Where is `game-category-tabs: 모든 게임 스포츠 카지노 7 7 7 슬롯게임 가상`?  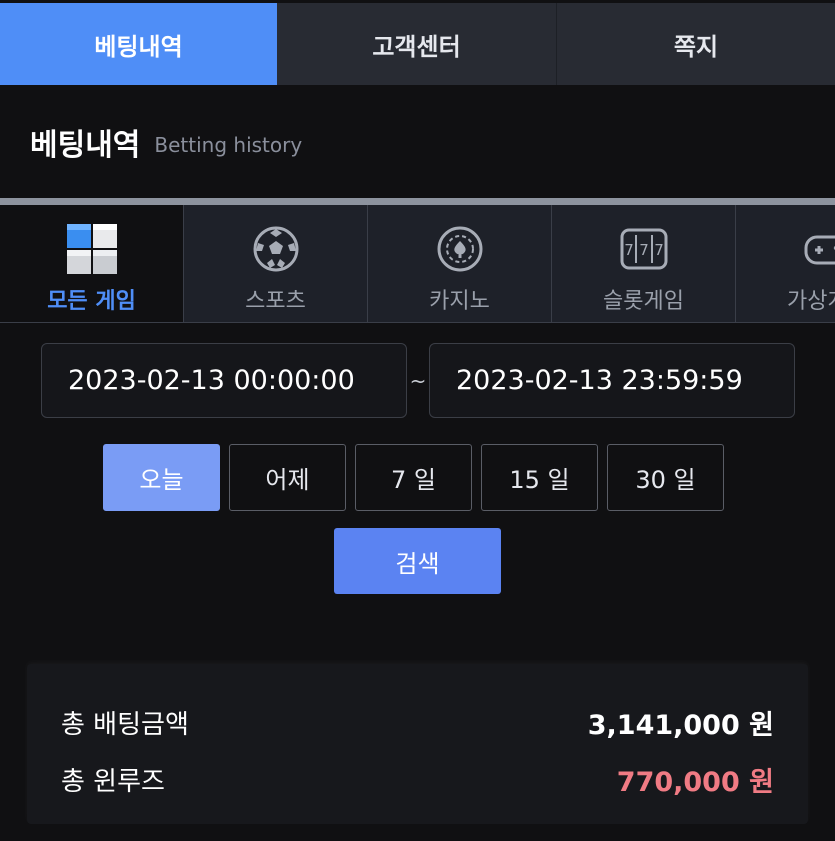
game-category-tabs: 모든 게임 스포츠 카지노 7 7 7 슬롯게임 가상 is located at coordinates (417, 260).